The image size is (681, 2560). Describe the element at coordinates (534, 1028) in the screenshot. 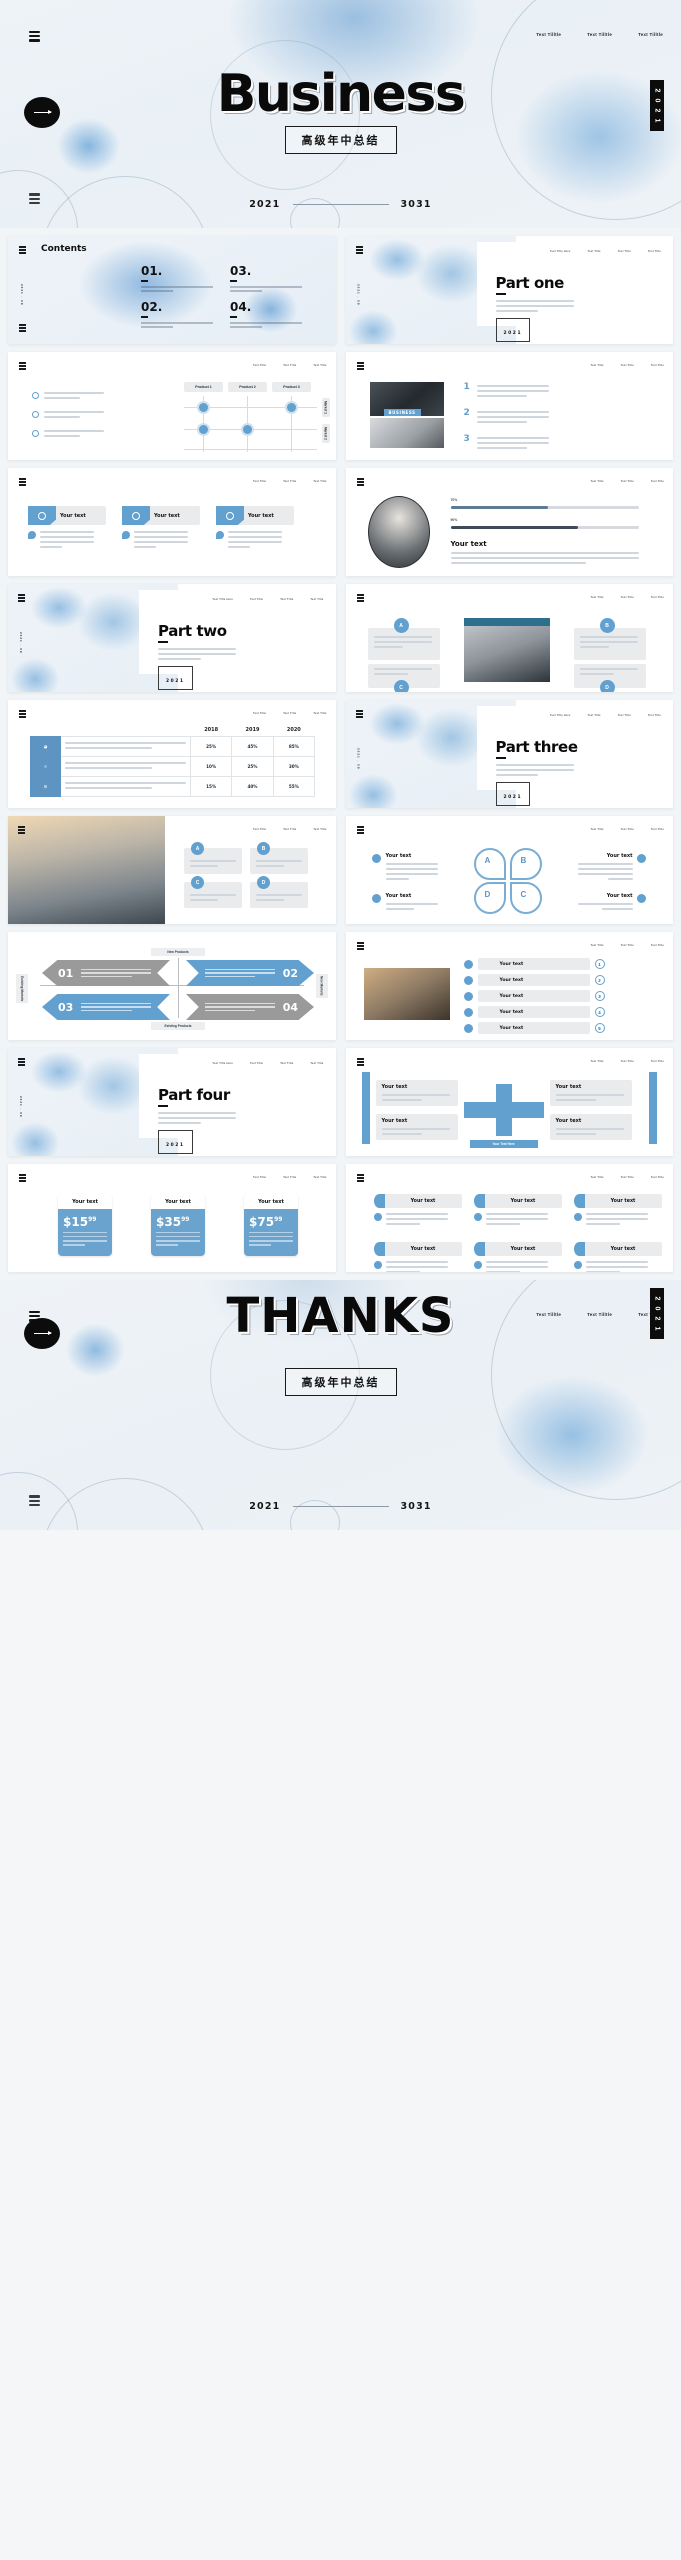

I see `list-item: Your text 5` at that location.